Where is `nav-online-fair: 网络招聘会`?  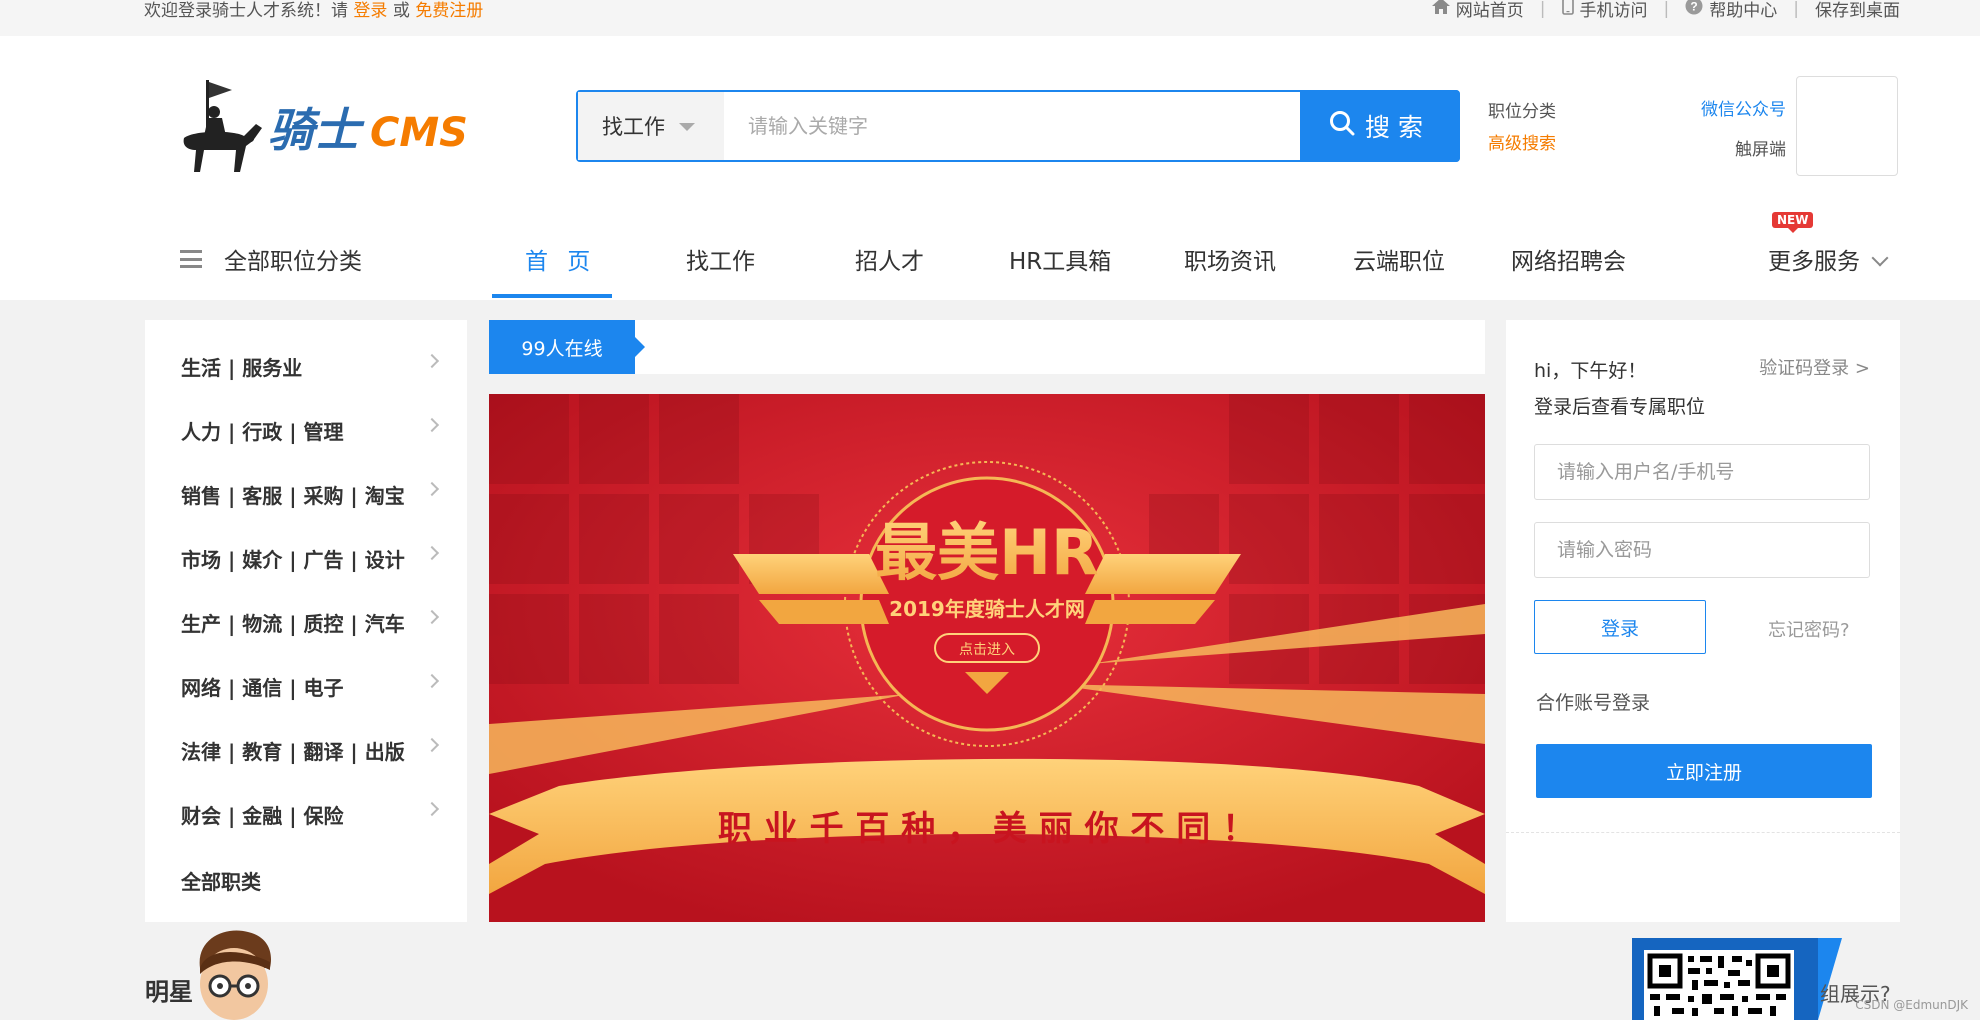
nav-online-fair: 网络招聘会 is located at coordinates (1568, 259).